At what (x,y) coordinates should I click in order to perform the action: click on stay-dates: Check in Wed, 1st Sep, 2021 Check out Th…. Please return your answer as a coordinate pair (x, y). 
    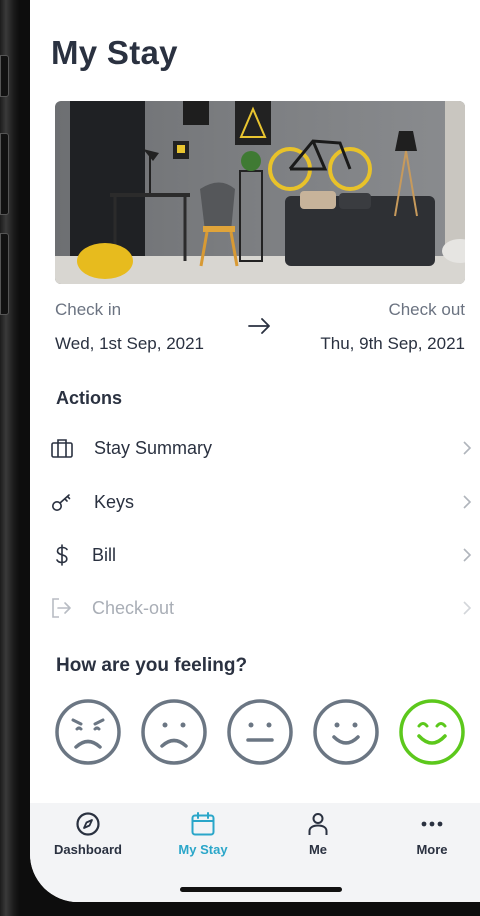
    Looking at the image, I should click on (260, 328).